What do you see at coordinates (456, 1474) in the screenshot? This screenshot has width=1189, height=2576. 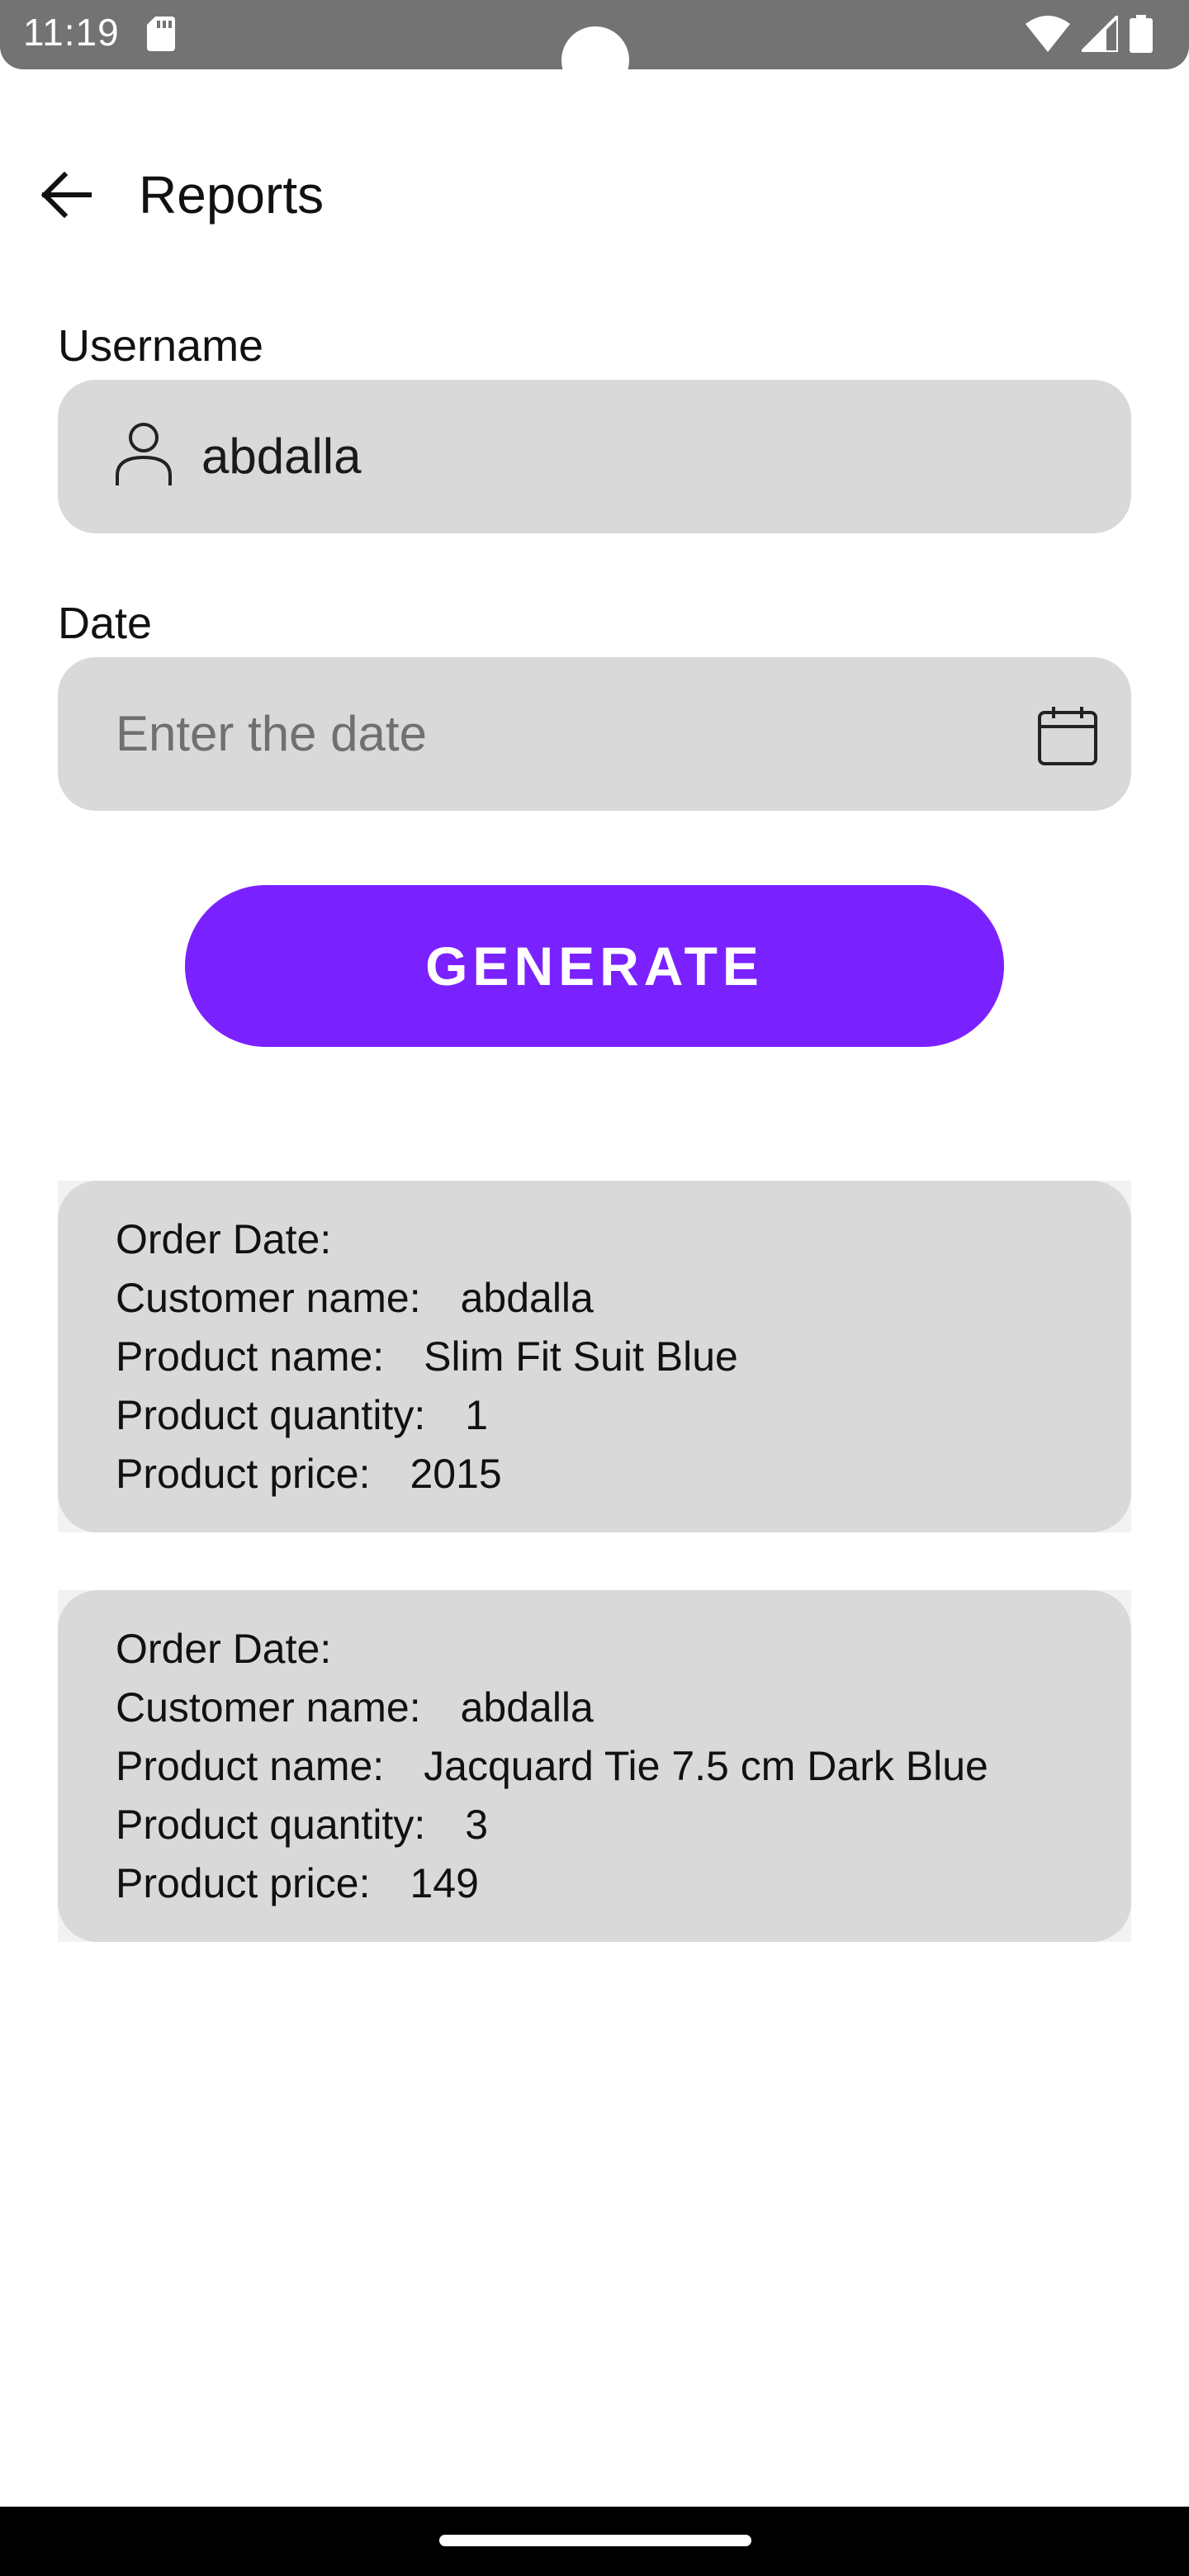 I see `product-price-value: 2015` at bounding box center [456, 1474].